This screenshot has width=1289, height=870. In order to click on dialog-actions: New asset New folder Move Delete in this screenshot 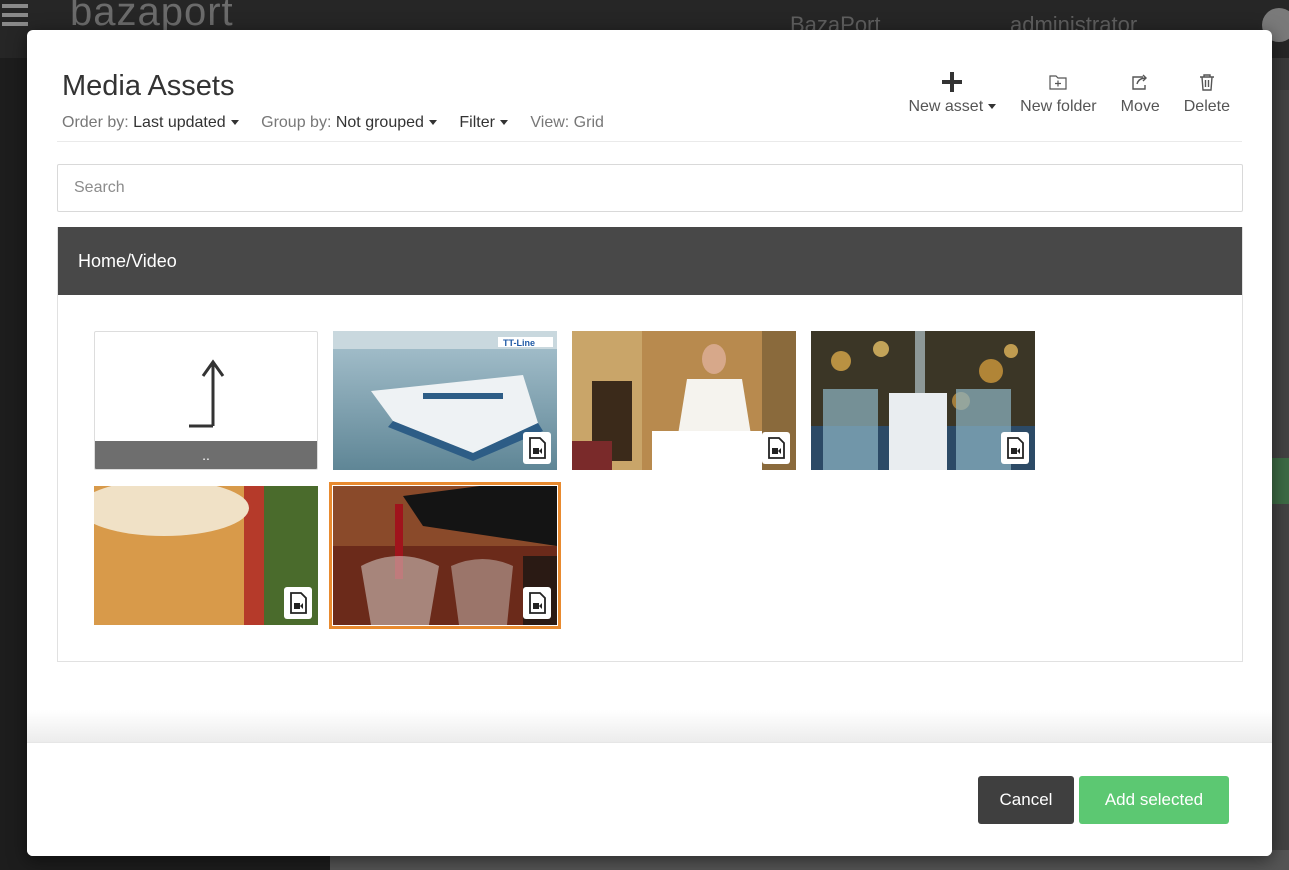, I will do `click(1069, 98)`.